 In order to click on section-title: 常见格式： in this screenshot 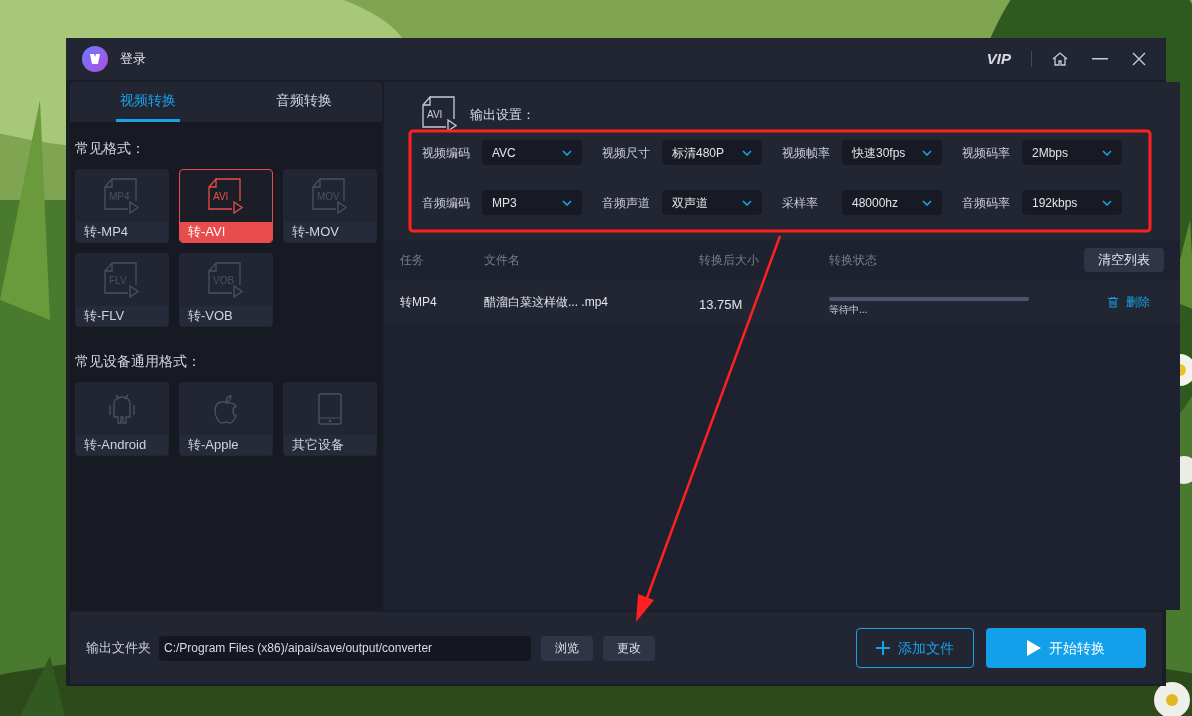, I will do `click(110, 148)`.